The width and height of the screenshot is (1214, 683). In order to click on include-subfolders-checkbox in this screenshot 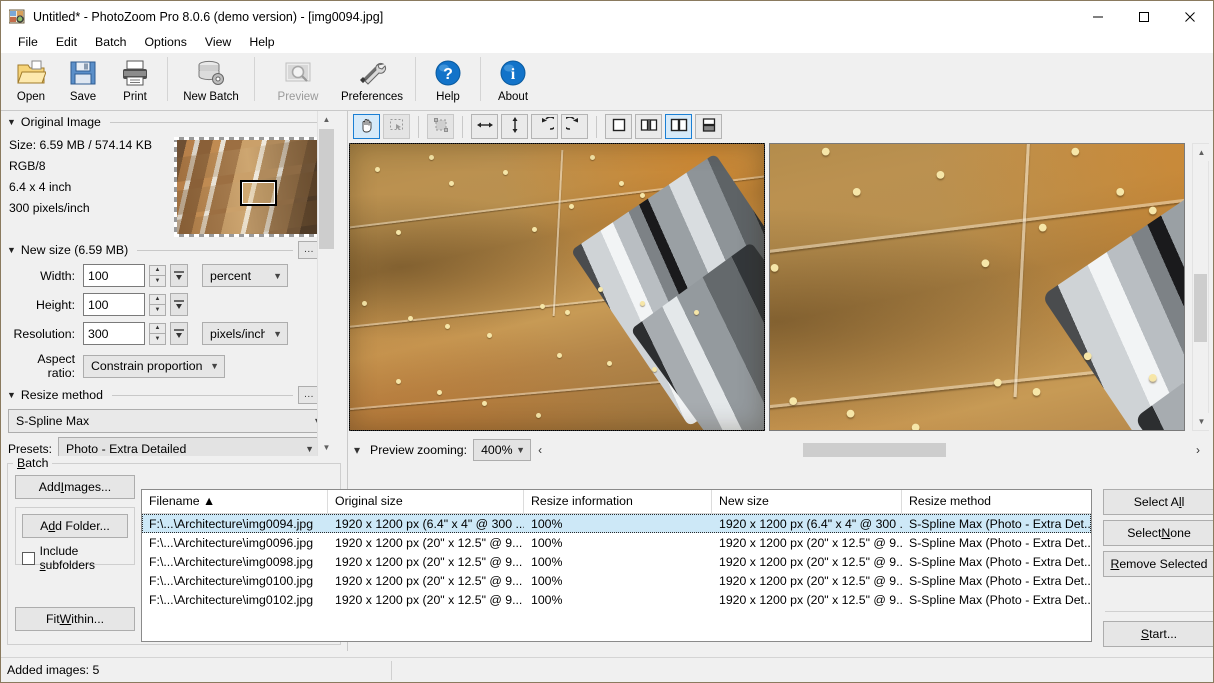, I will do `click(28, 558)`.